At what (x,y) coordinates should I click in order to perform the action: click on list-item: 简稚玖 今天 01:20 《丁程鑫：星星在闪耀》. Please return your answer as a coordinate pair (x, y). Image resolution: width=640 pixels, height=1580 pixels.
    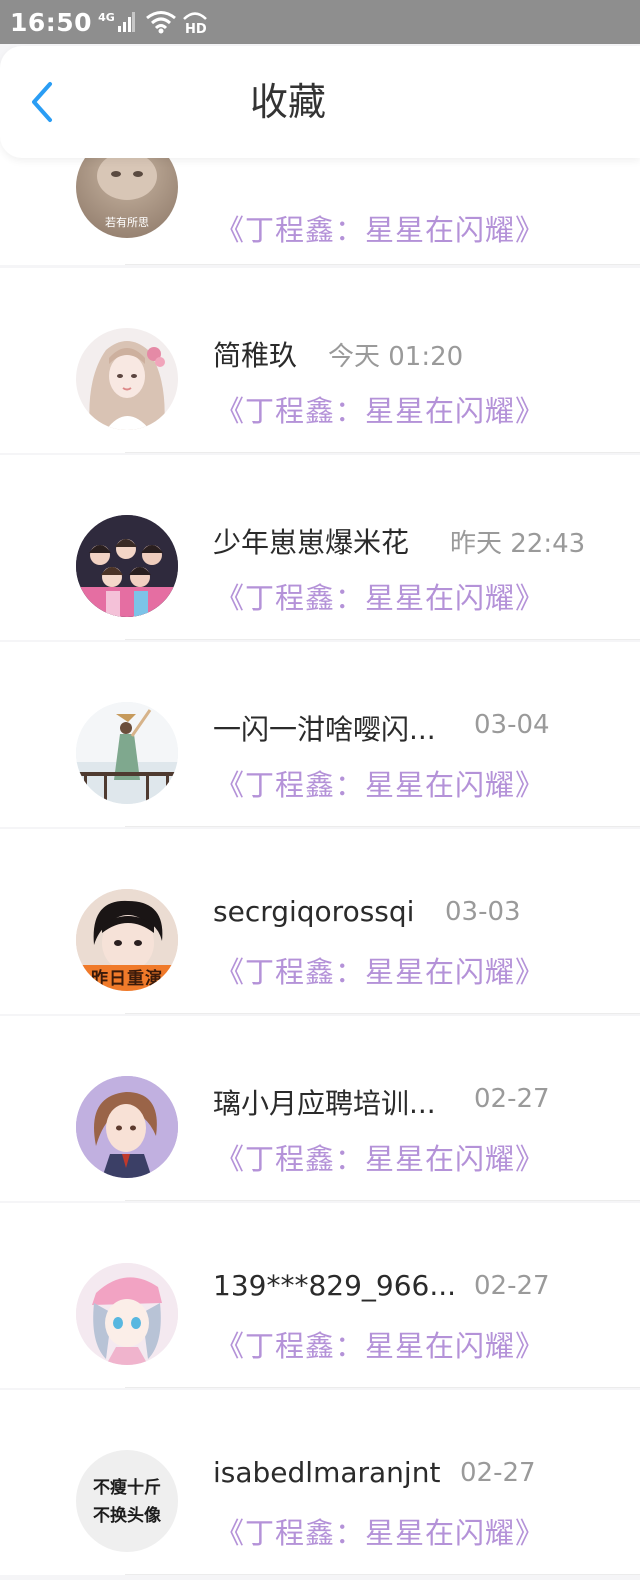
    Looking at the image, I should click on (320, 360).